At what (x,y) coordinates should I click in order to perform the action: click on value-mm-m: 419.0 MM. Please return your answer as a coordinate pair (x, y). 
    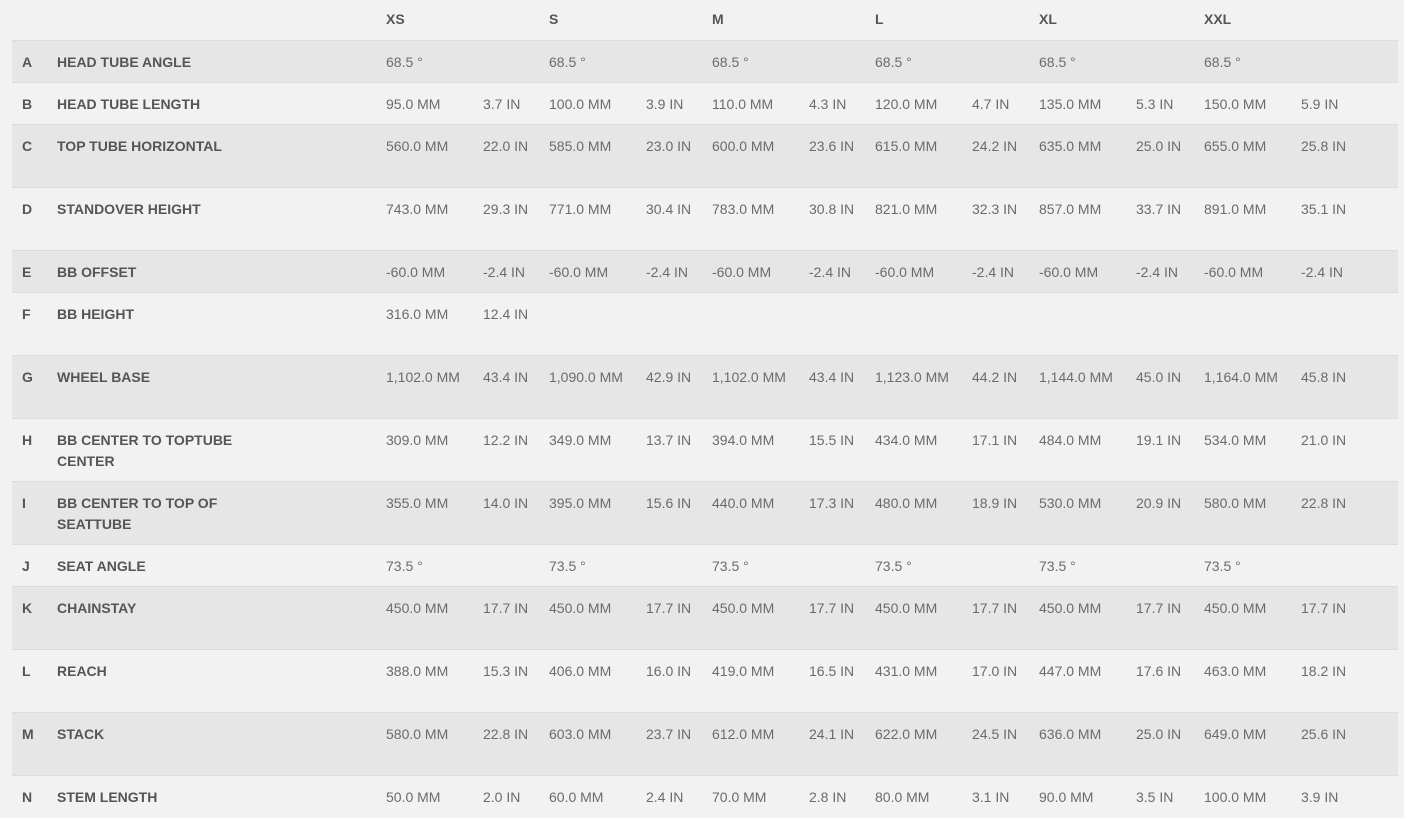
    Looking at the image, I should click on (743, 671).